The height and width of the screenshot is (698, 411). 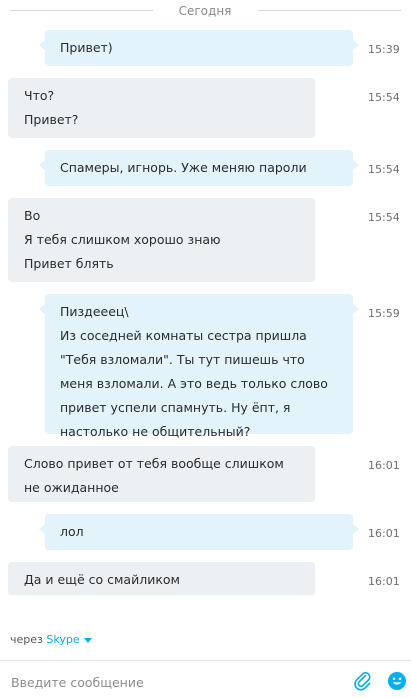 What do you see at coordinates (154, 463) in the screenshot?
I see `message-text-line: Слово привет от тебя вообще слишком` at bounding box center [154, 463].